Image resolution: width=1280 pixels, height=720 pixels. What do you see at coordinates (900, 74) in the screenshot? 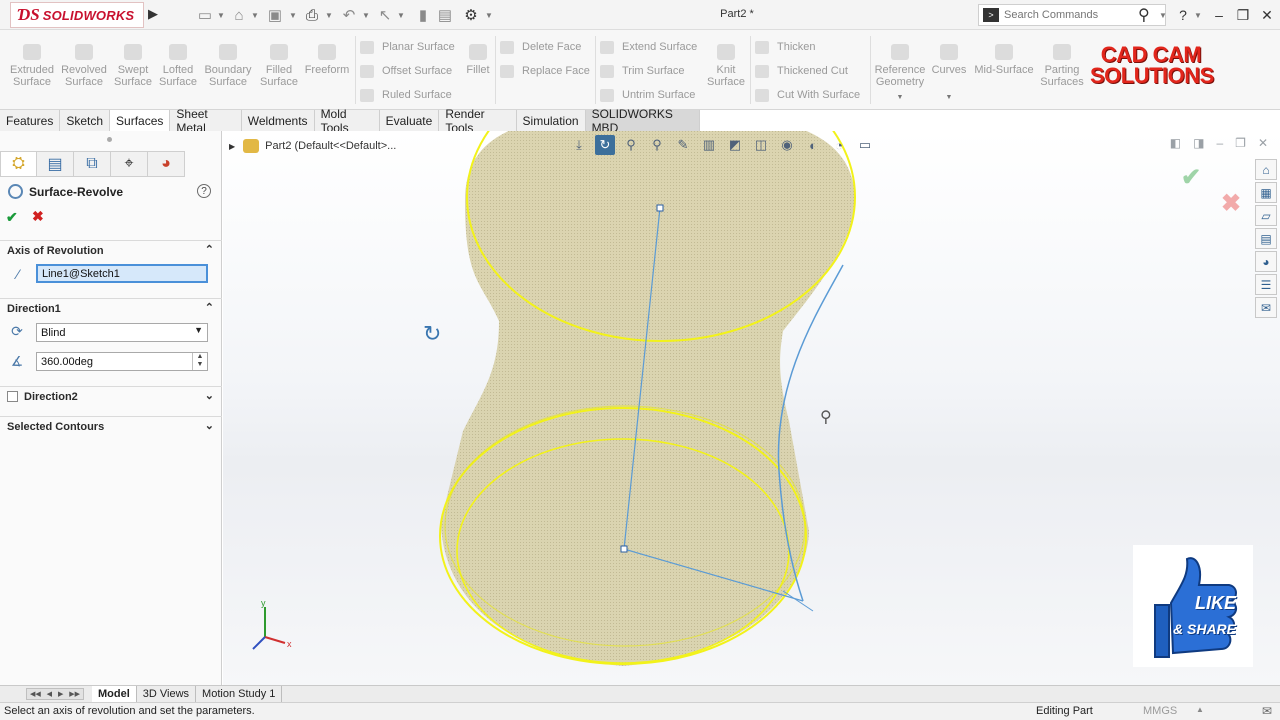
I see `reference-geometry-button: Reference Geometry ▼` at bounding box center [900, 74].